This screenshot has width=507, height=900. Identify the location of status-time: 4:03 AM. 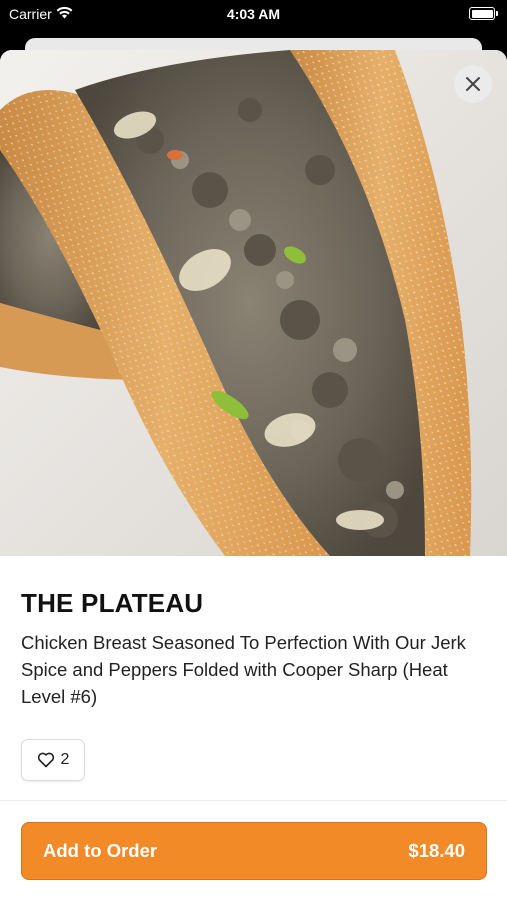
(253, 14).